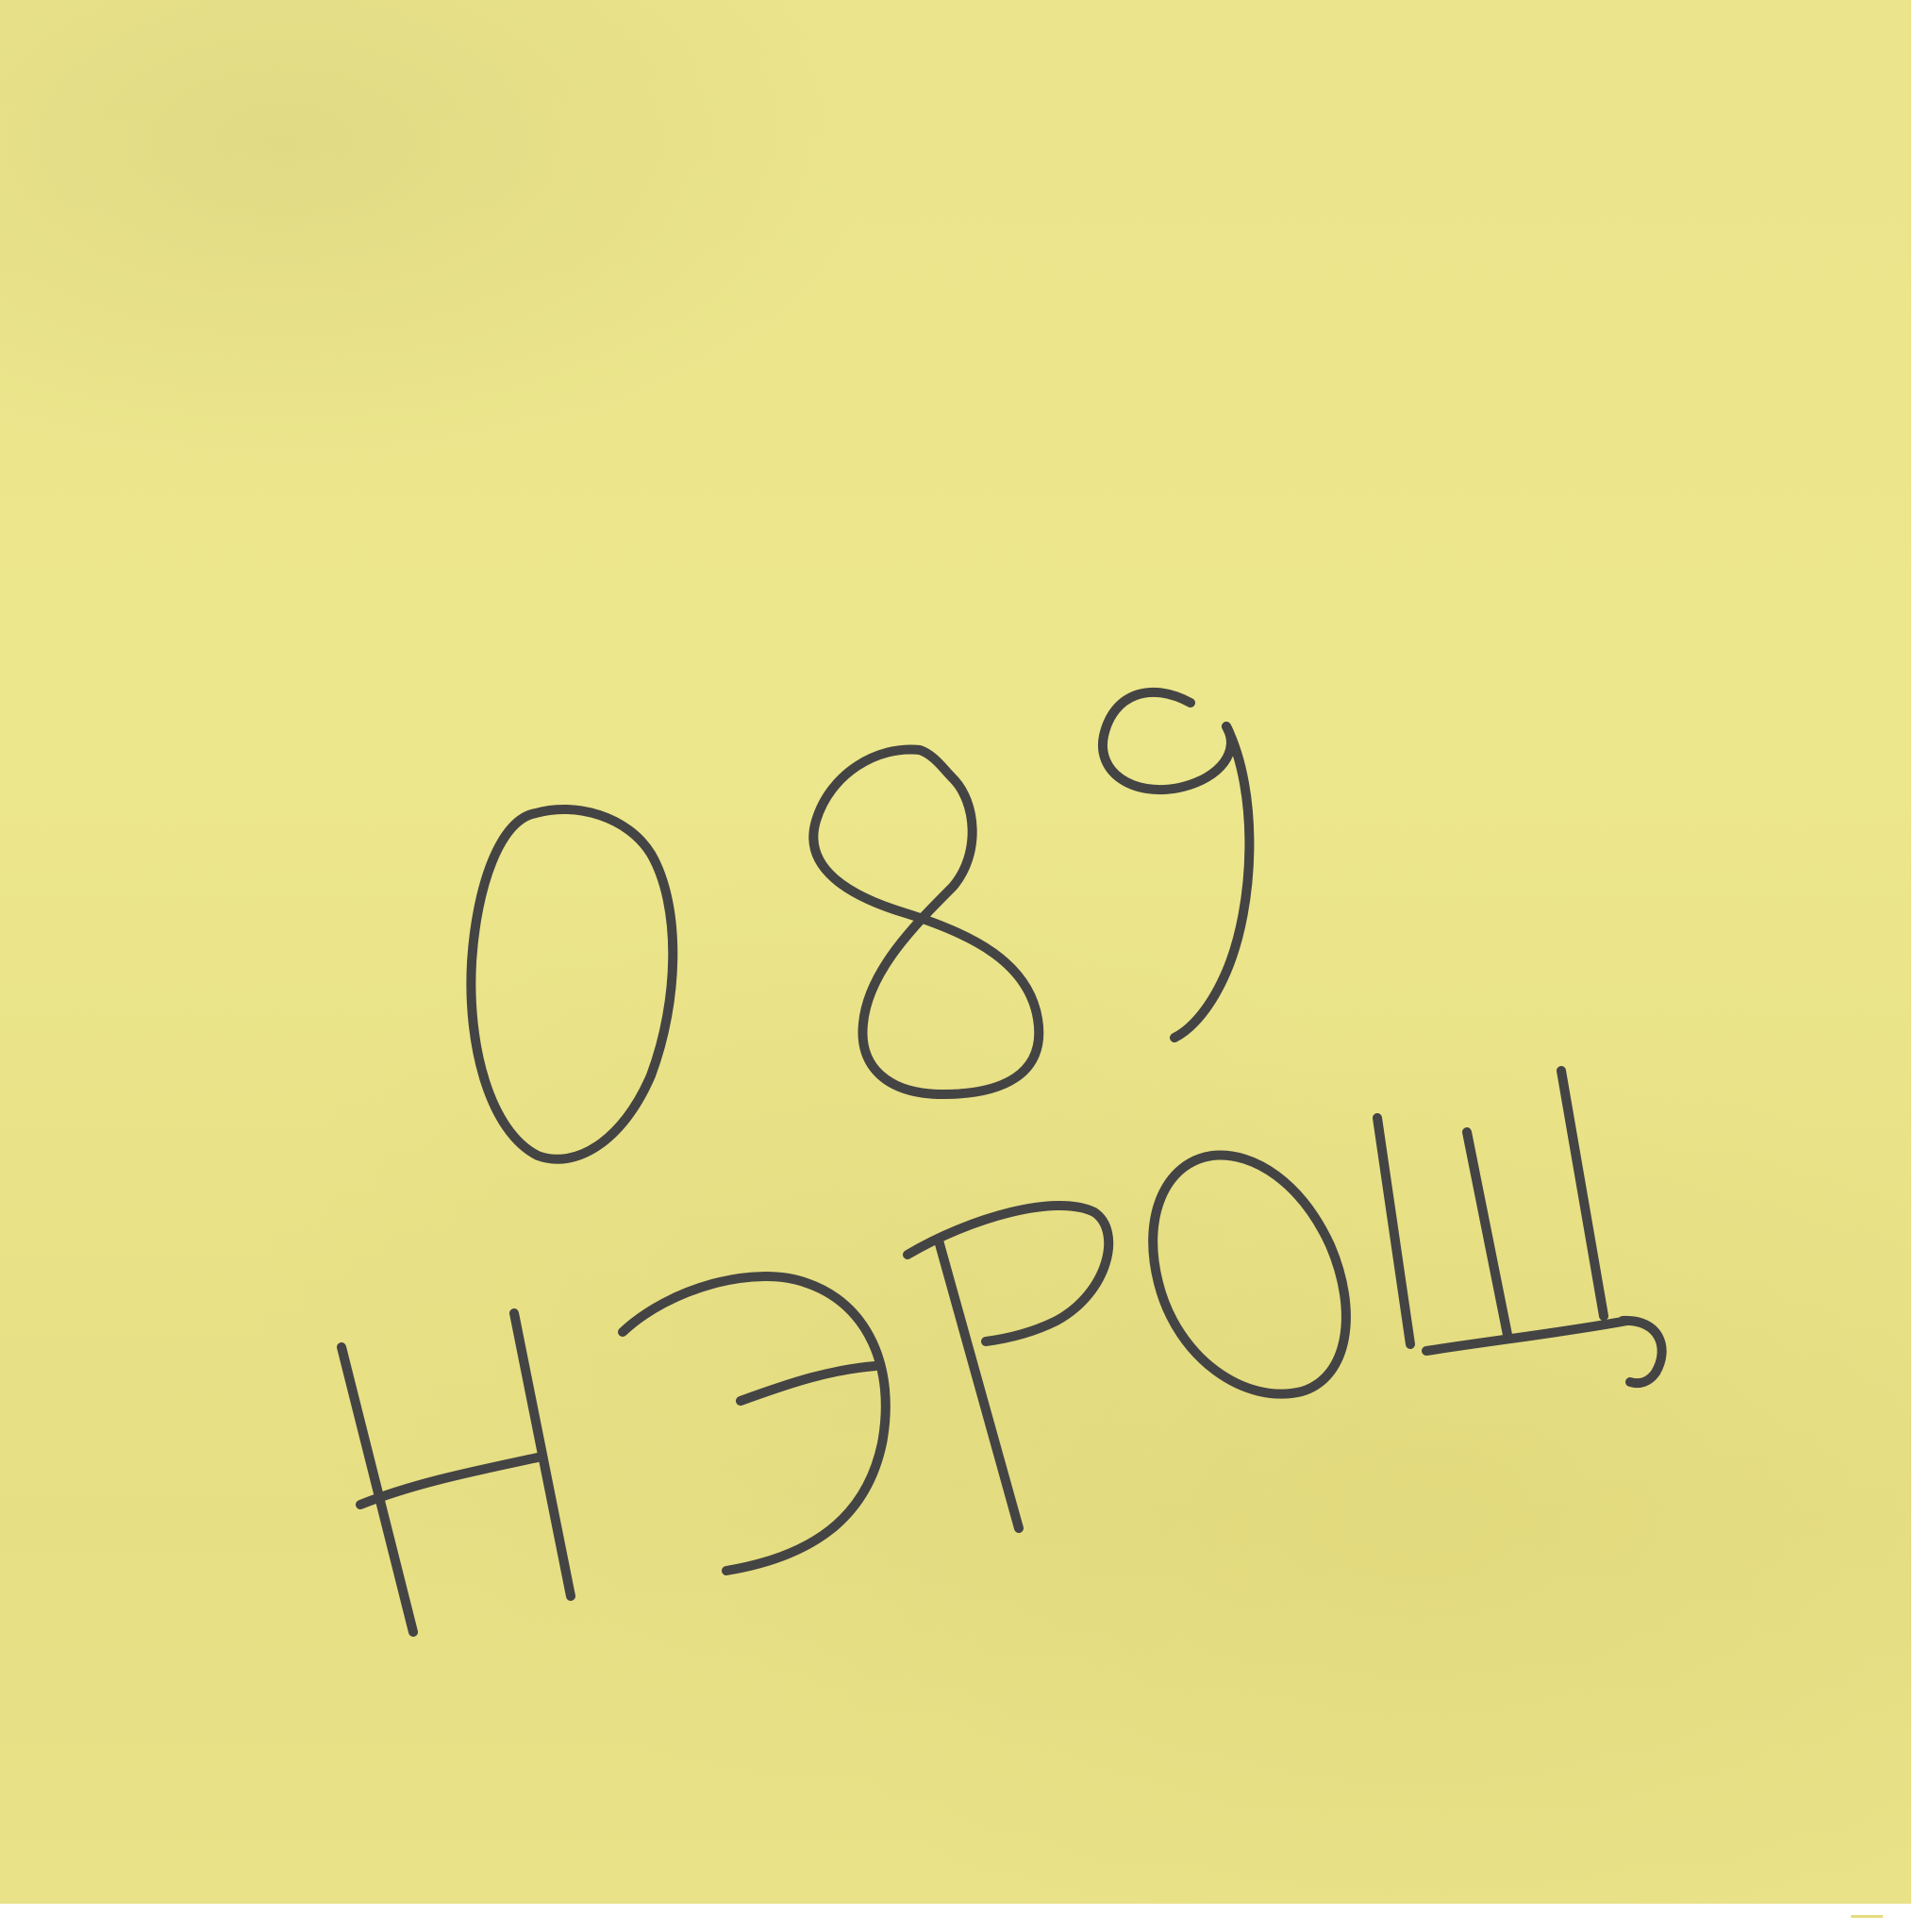 The image size is (1932, 1932). I want to click on letter-e, so click(754, 1424).